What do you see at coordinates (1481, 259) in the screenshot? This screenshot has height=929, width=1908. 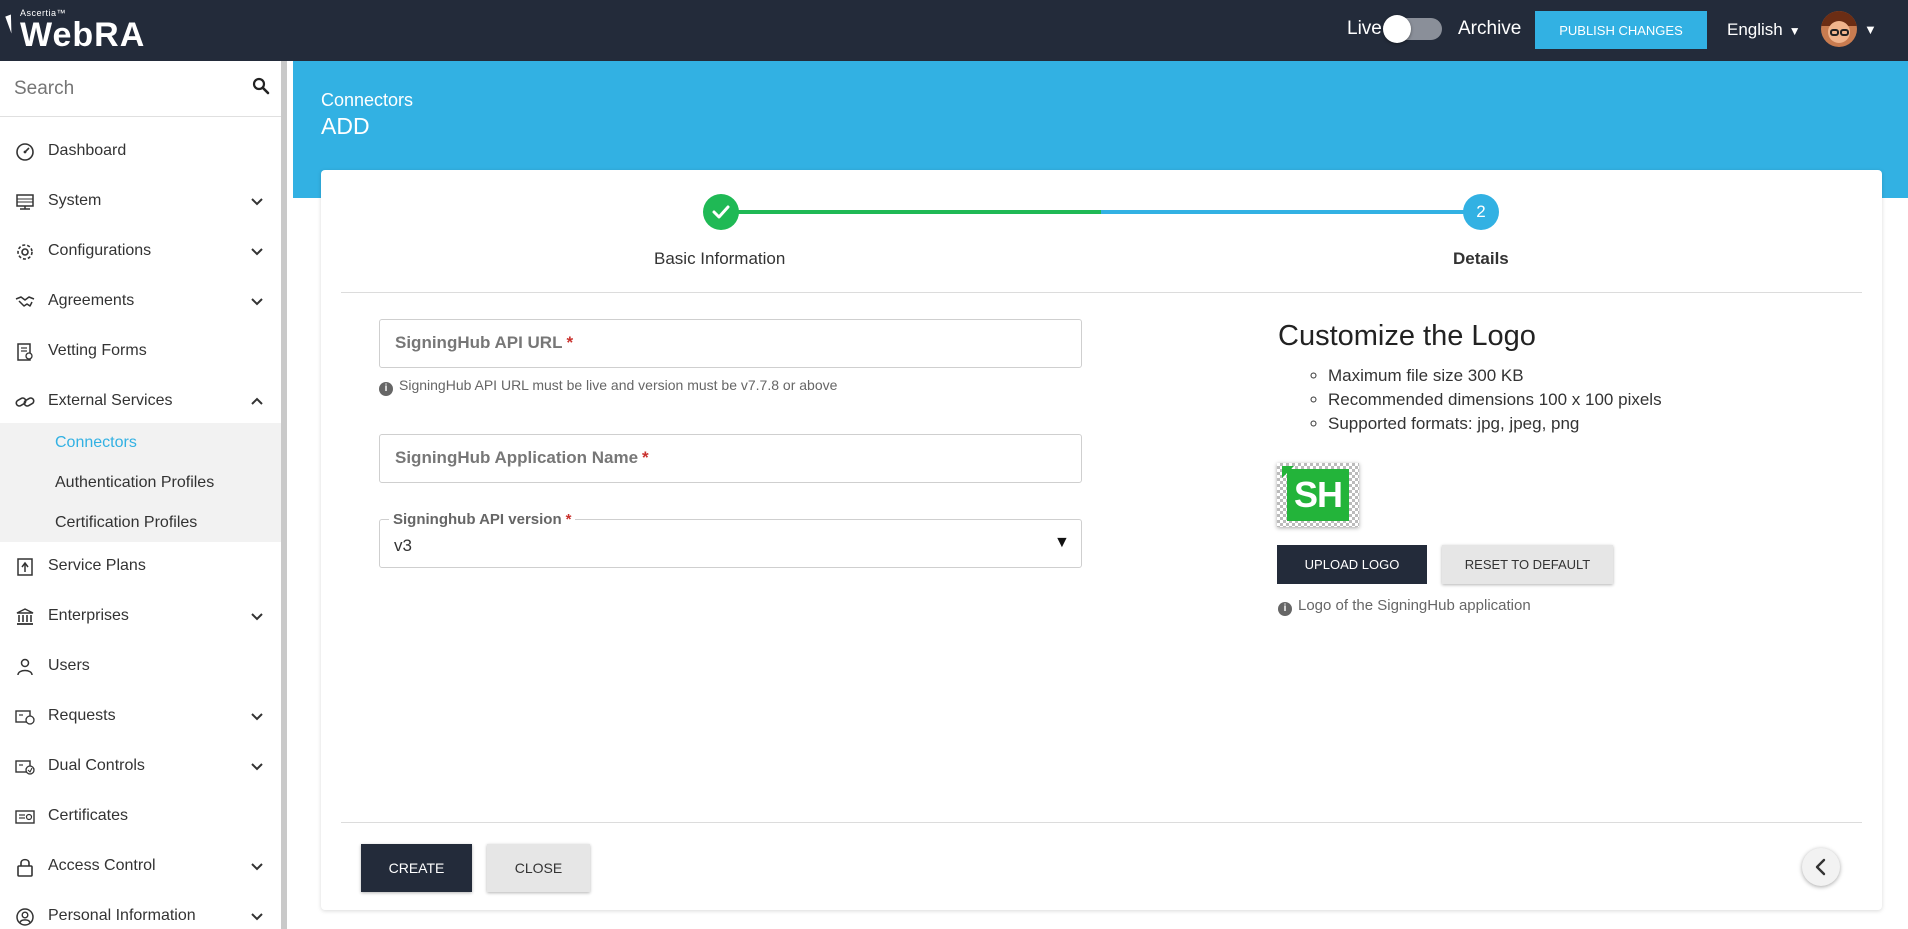 I see `step-details-label: Details` at bounding box center [1481, 259].